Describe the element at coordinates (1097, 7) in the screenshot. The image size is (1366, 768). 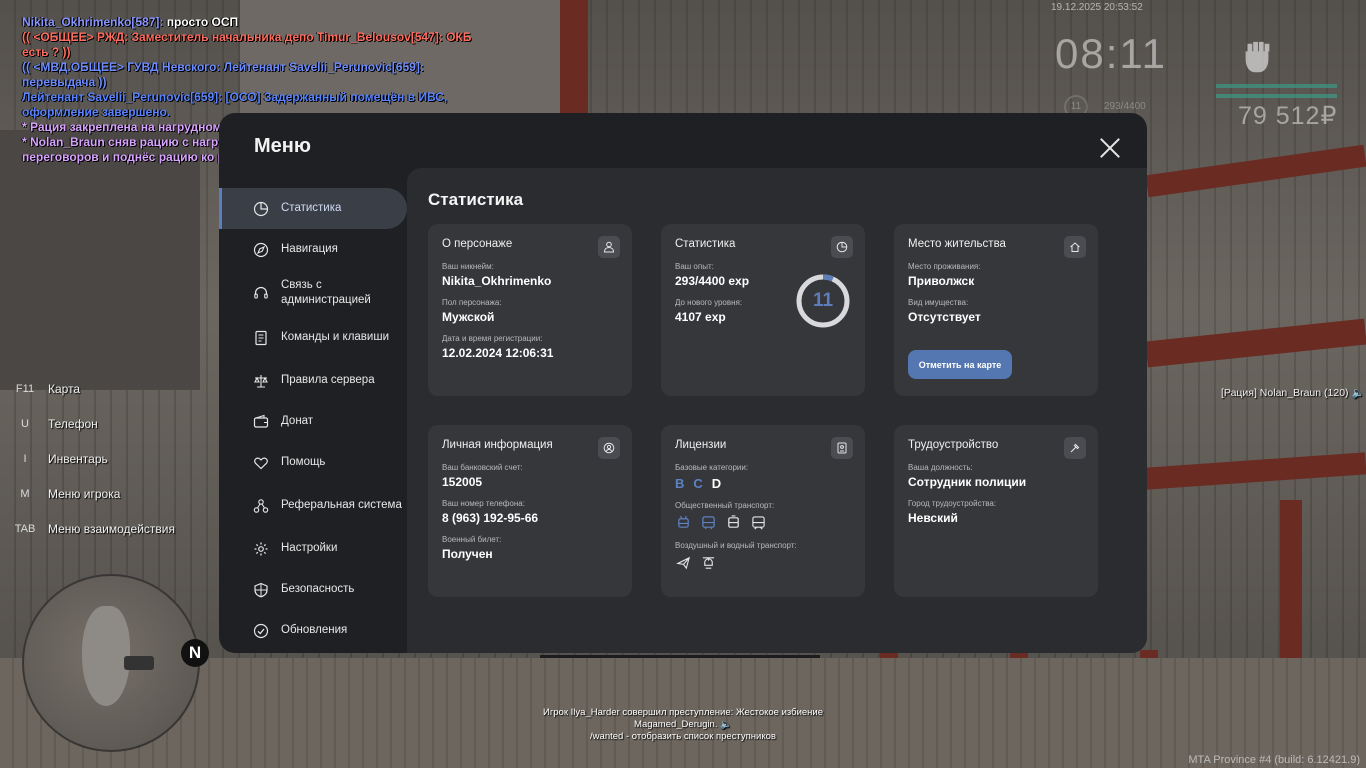
I see `hud-datetime: 19.12.2025 20:53:52` at that location.